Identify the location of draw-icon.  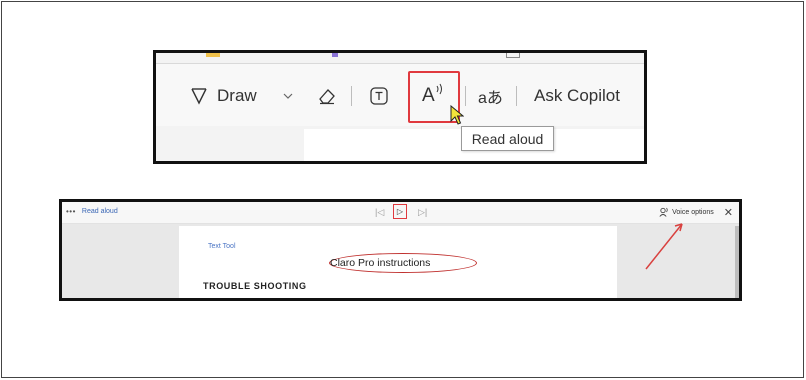
(199, 96).